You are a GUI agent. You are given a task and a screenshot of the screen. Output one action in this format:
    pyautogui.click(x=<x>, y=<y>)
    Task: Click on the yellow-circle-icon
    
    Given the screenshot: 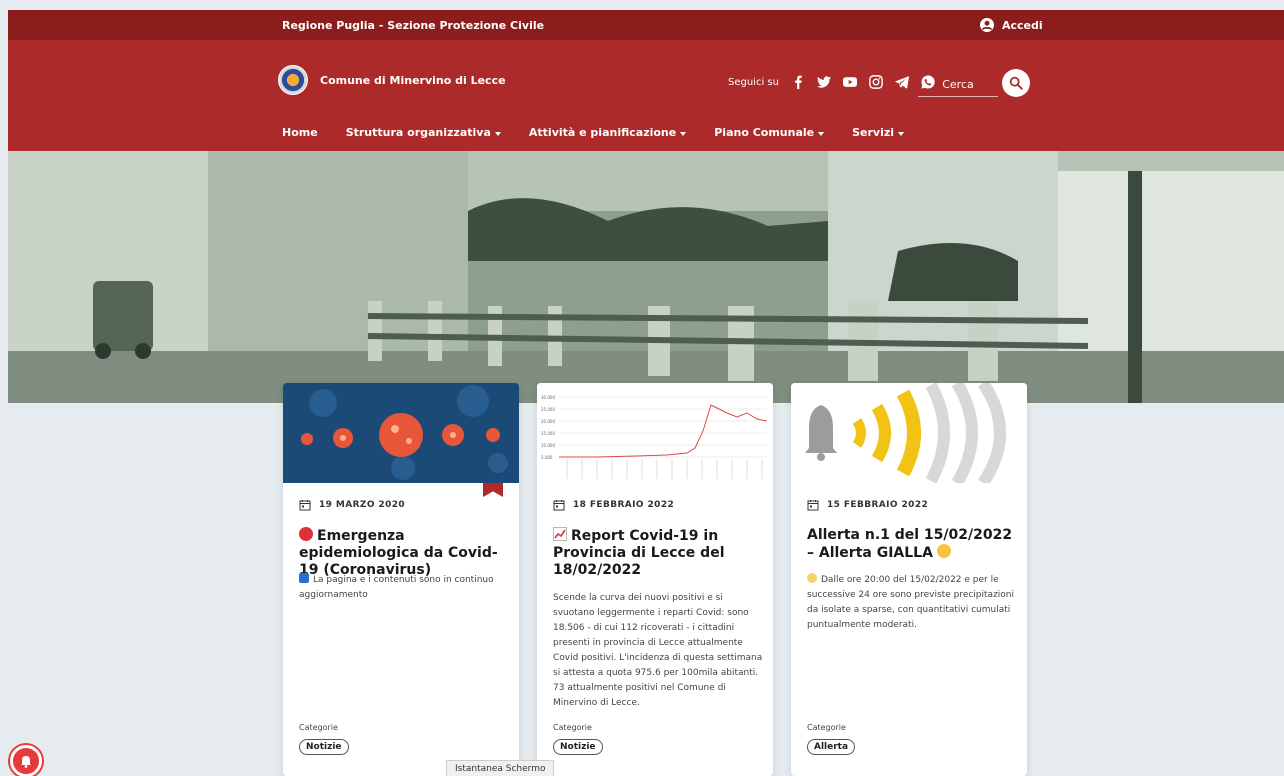 What is the action you would take?
    pyautogui.click(x=943, y=551)
    